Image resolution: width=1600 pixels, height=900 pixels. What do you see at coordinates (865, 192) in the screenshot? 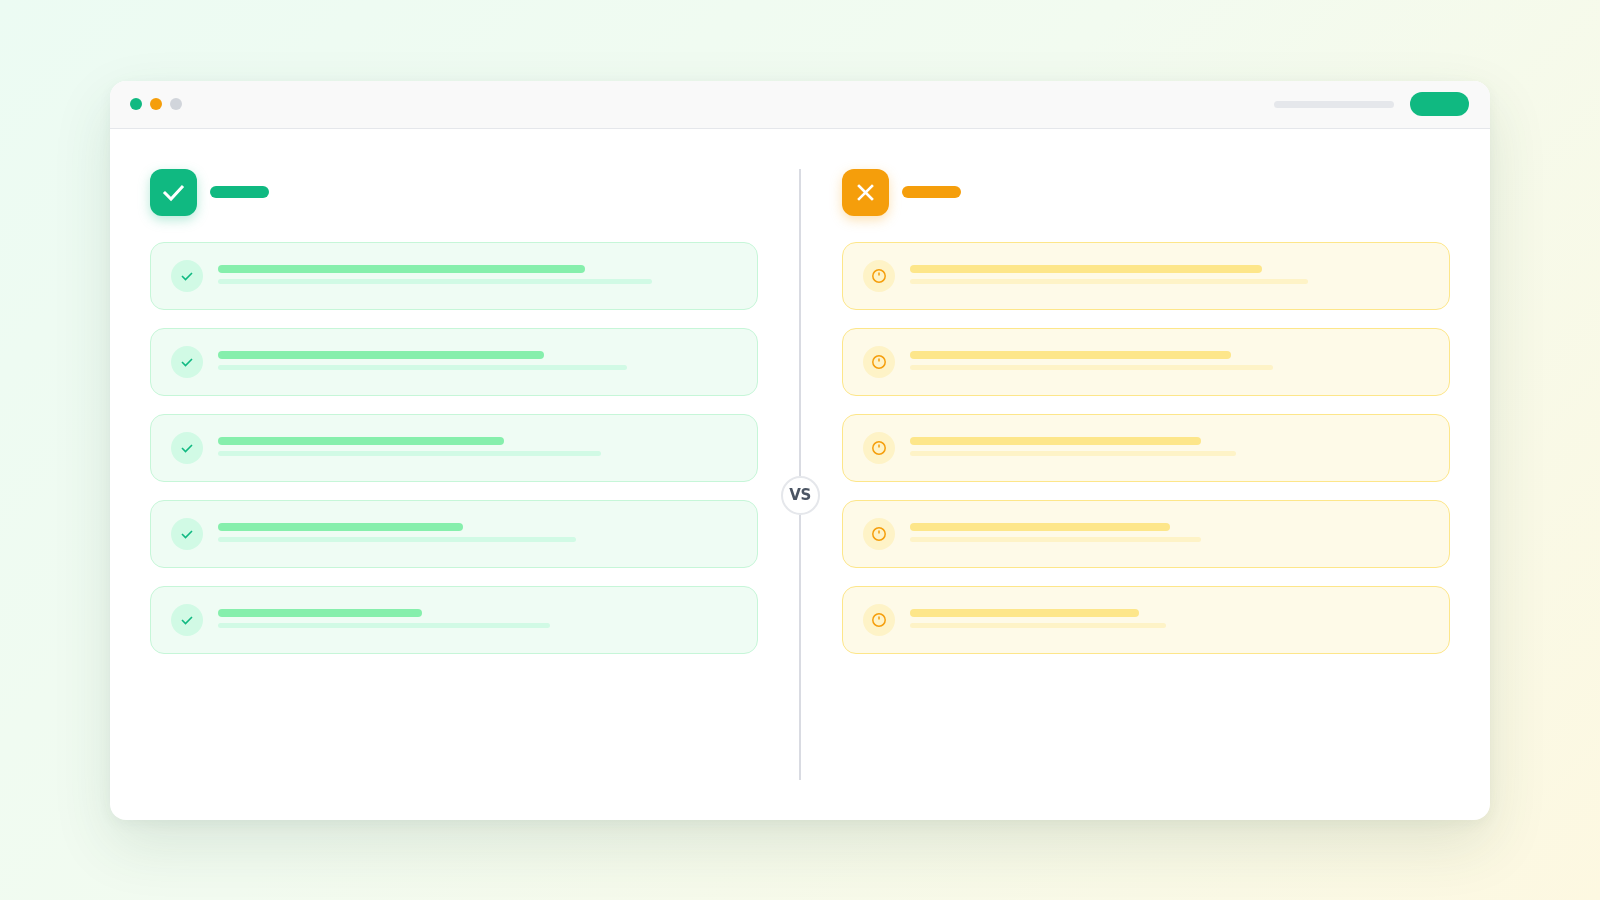
I see `close-icon` at bounding box center [865, 192].